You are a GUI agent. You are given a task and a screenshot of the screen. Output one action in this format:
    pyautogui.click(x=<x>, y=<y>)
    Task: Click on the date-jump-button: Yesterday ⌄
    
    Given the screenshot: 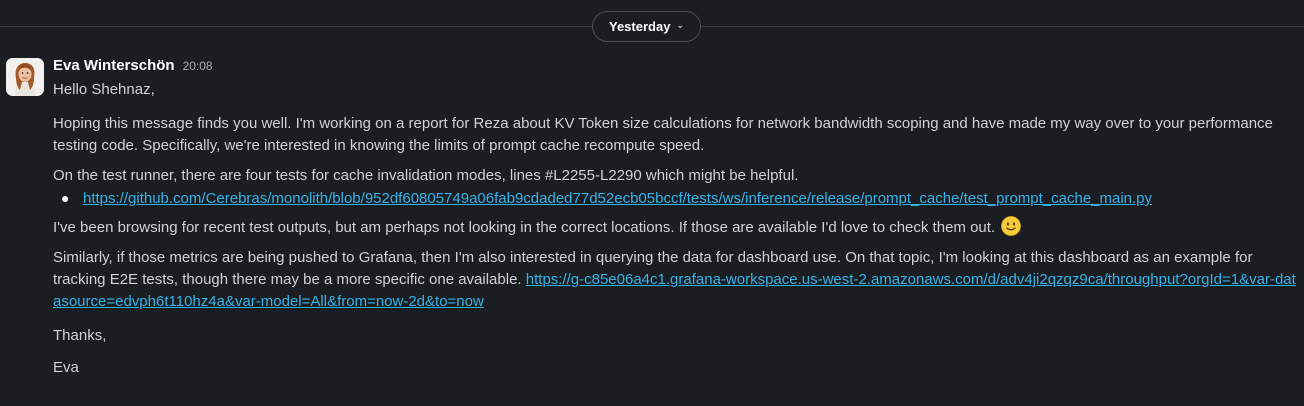 What is the action you would take?
    pyautogui.click(x=646, y=26)
    